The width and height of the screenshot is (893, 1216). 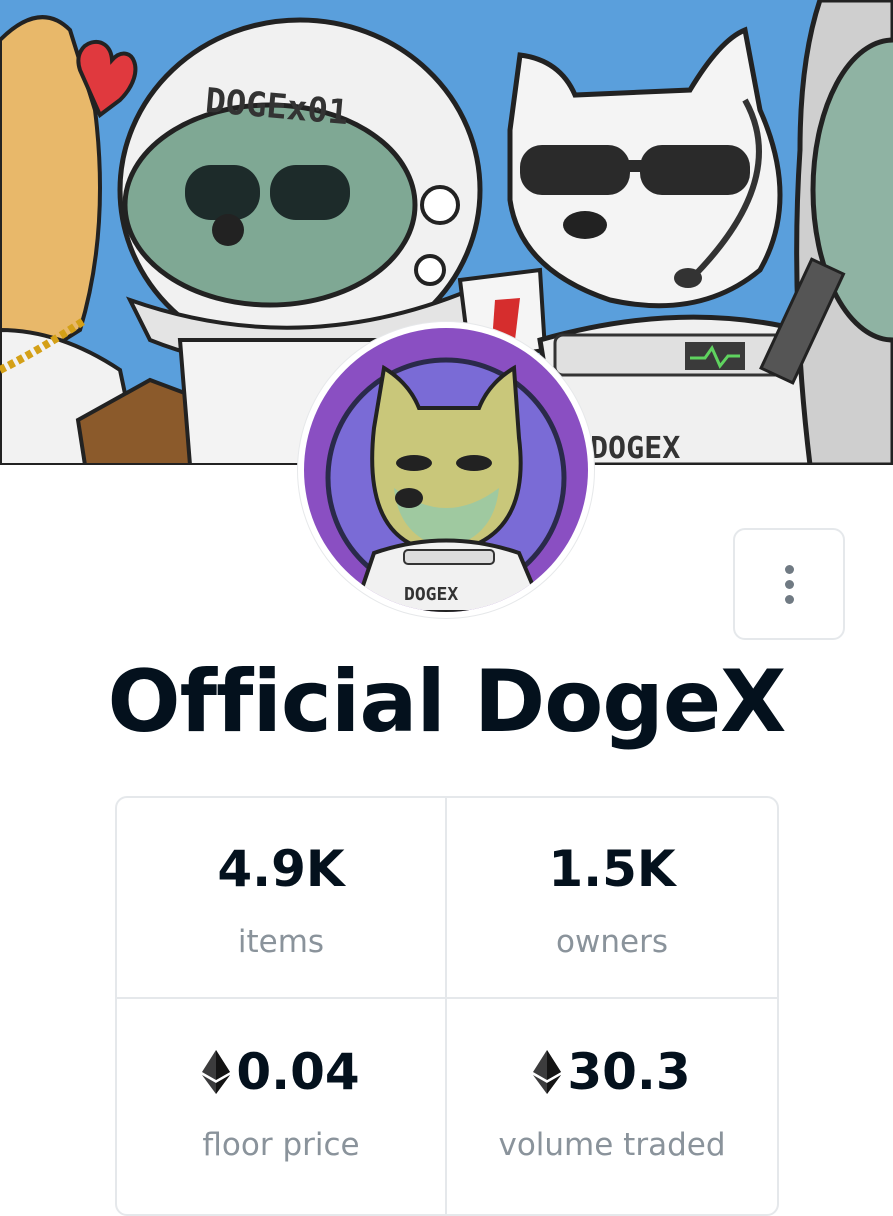 I want to click on stat-owners: 1.5K owners, so click(x=612, y=898).